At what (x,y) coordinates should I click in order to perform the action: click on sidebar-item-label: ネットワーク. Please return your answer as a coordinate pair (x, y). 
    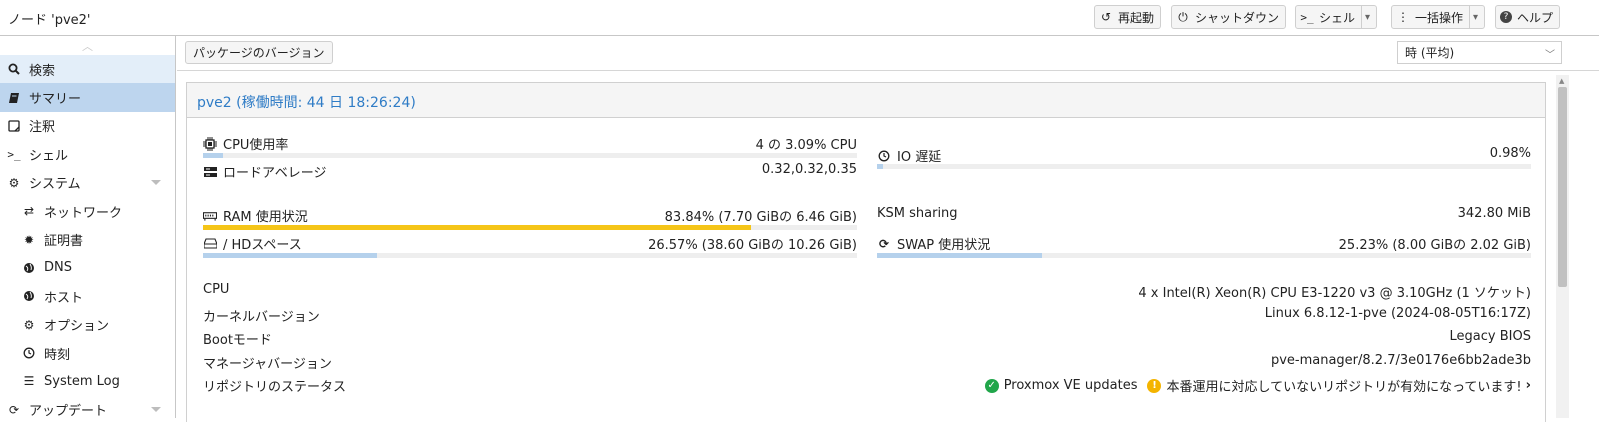
    Looking at the image, I should click on (83, 213).